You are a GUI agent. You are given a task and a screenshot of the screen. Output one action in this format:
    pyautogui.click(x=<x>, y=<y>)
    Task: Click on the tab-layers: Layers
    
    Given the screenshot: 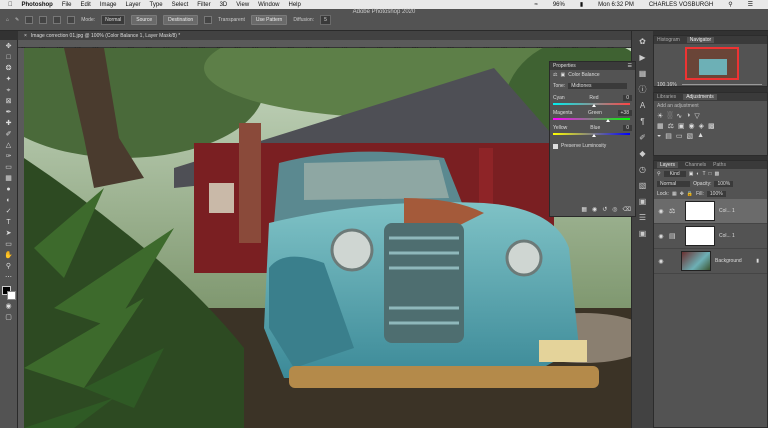 What is the action you would take?
    pyautogui.click(x=668, y=165)
    